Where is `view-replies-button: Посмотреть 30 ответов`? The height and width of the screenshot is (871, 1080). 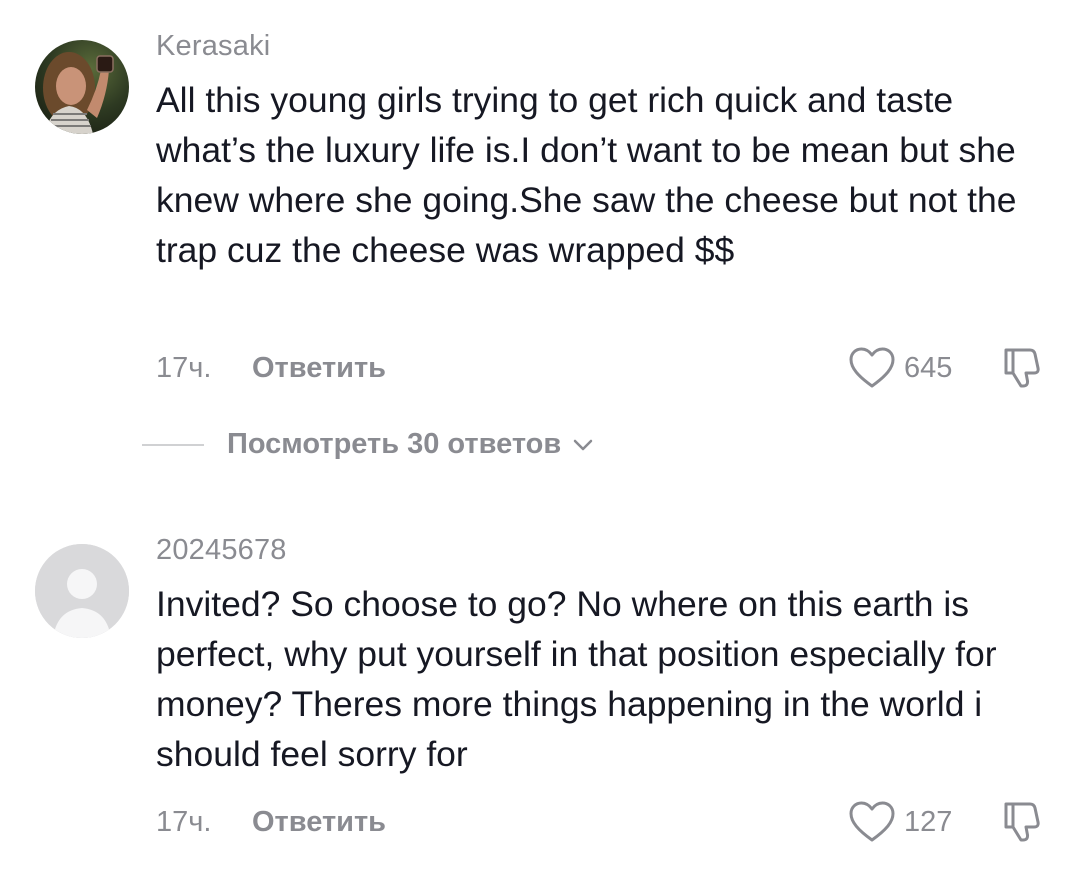 view-replies-button: Посмотреть 30 ответов is located at coordinates (411, 444).